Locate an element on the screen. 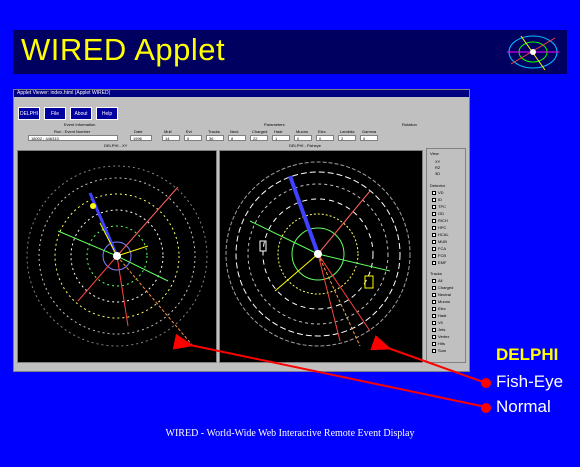  view-option-rz: RZ is located at coordinates (437, 167).